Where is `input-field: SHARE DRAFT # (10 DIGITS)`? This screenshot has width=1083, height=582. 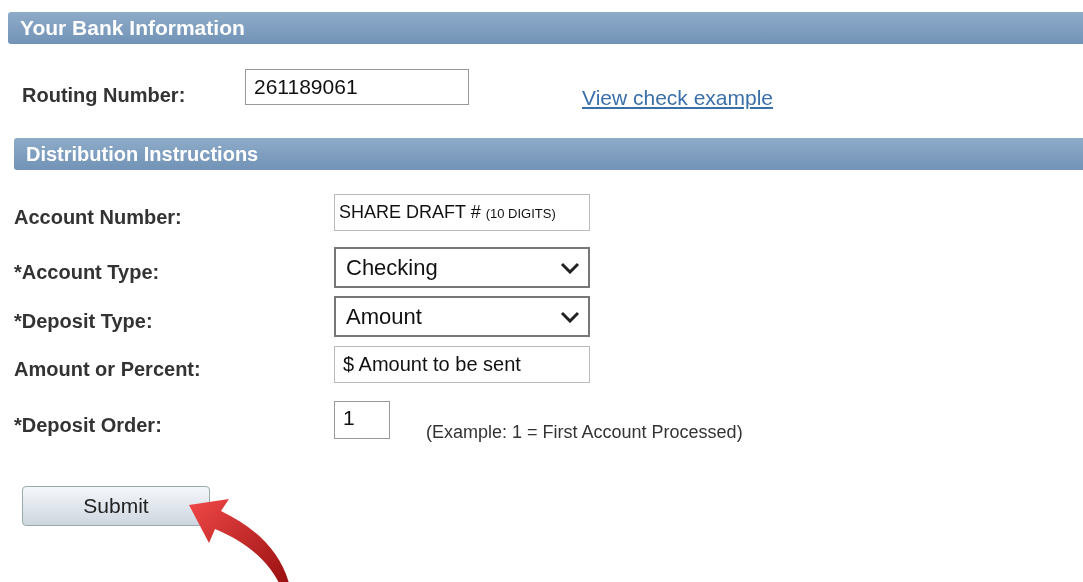
input-field: SHARE DRAFT # (10 DIGITS) is located at coordinates (462, 212).